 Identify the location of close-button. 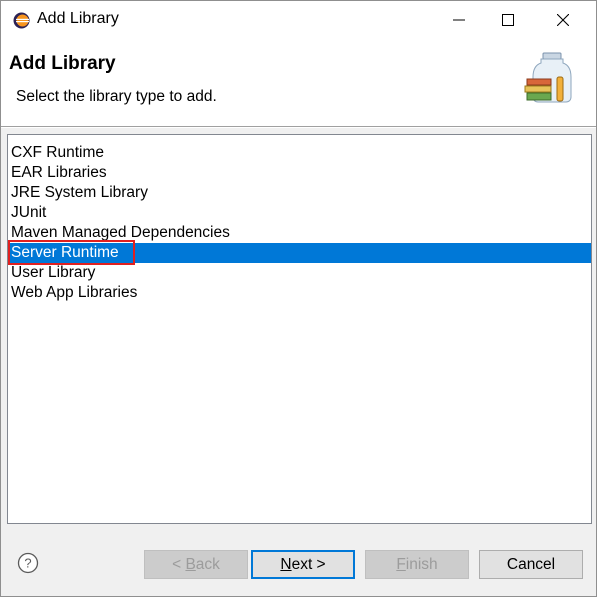
(563, 20).